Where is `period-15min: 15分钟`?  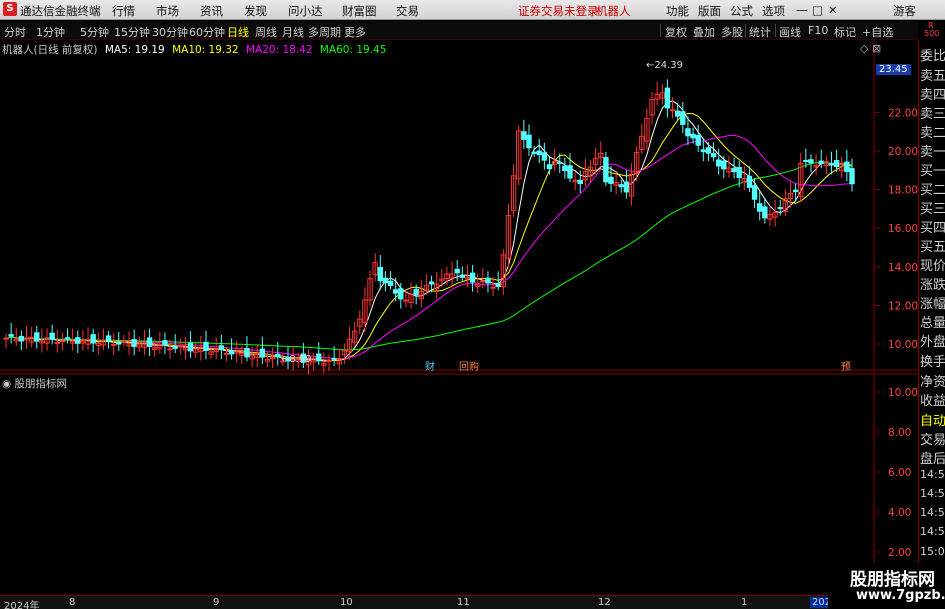 period-15min: 15分钟 is located at coordinates (132, 32).